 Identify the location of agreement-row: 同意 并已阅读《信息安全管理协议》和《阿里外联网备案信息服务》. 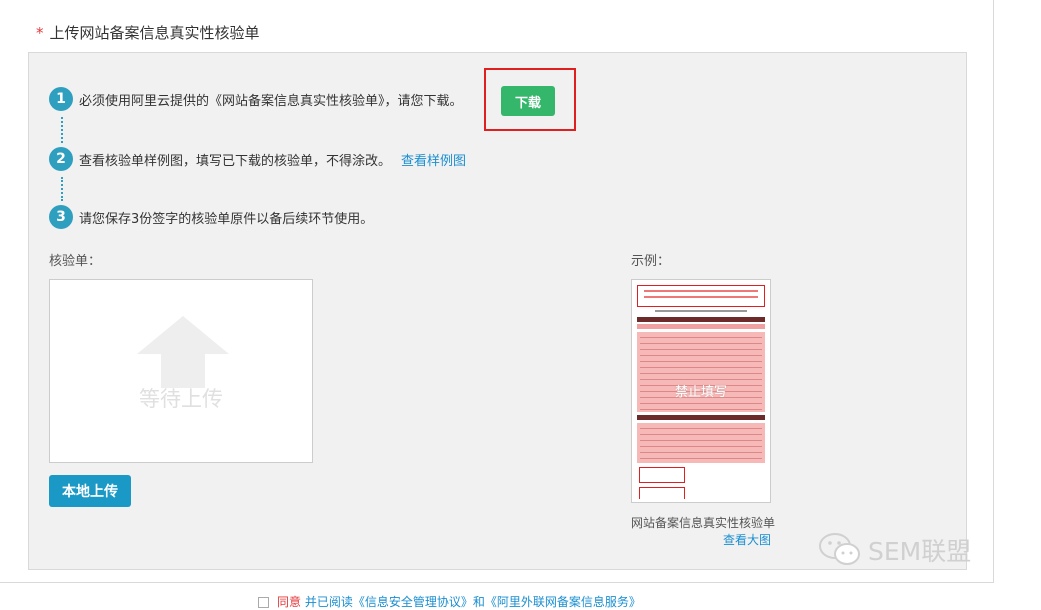
(449, 601).